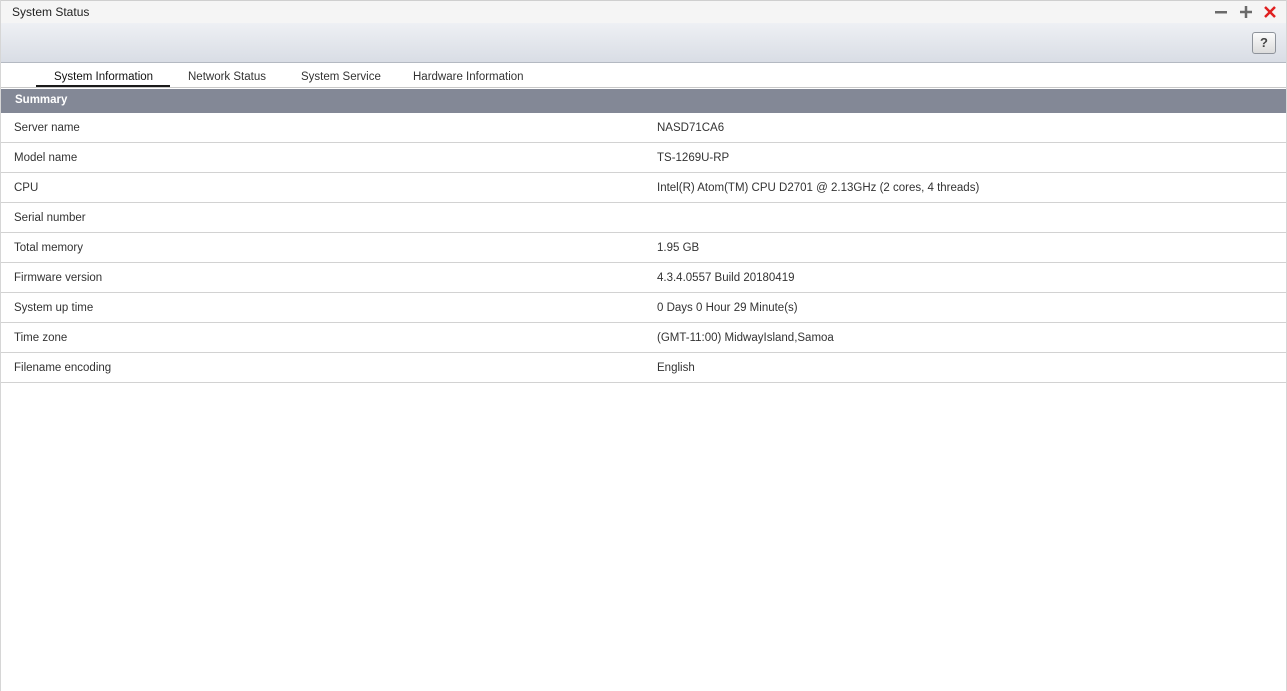 The width and height of the screenshot is (1287, 691). What do you see at coordinates (1264, 43) in the screenshot?
I see `help-button: ?` at bounding box center [1264, 43].